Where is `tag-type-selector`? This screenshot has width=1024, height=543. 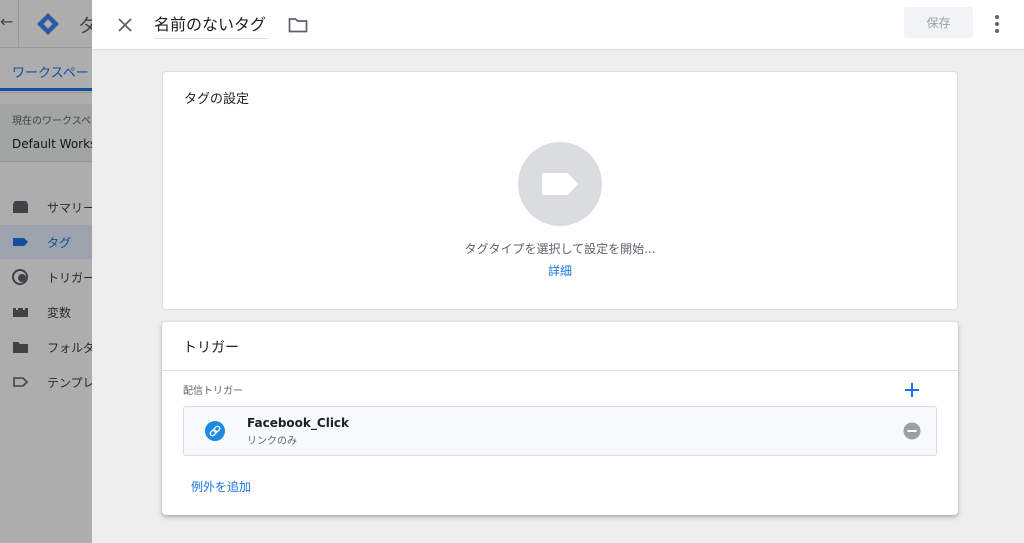
tag-type-selector is located at coordinates (560, 184).